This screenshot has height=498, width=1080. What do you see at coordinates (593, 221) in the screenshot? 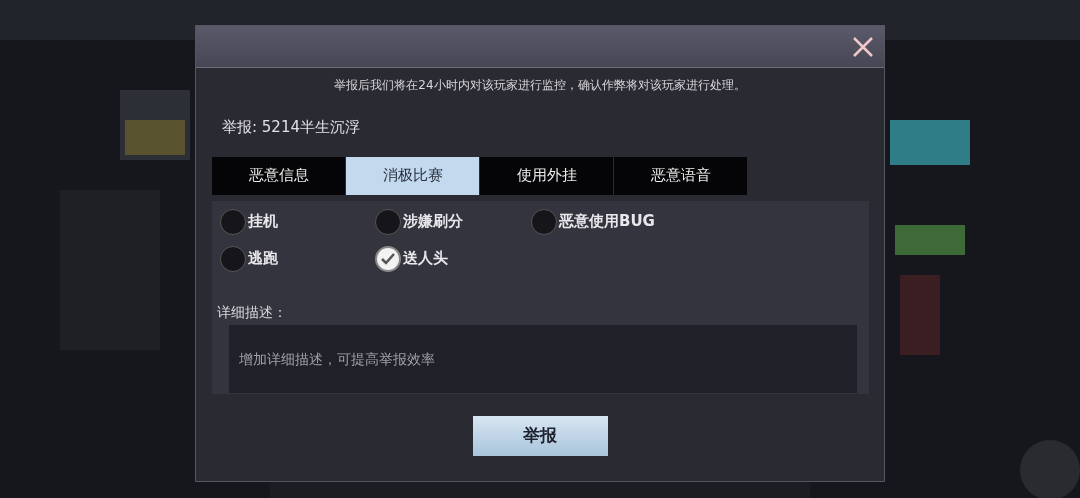
I see `reason-radio: 恶意使用BUG` at bounding box center [593, 221].